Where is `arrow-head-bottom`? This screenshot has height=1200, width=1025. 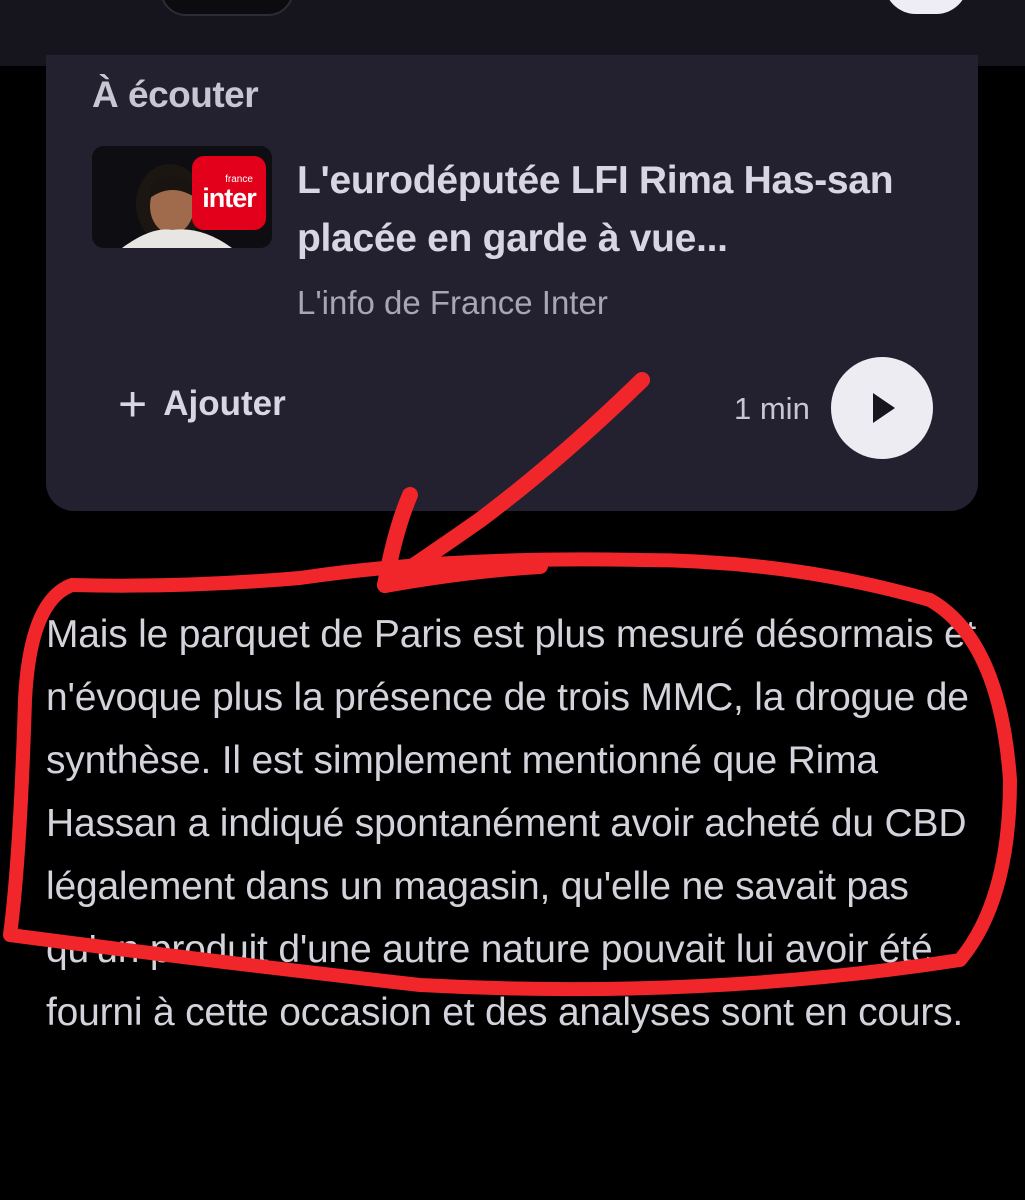 arrow-head-bottom is located at coordinates (462, 575).